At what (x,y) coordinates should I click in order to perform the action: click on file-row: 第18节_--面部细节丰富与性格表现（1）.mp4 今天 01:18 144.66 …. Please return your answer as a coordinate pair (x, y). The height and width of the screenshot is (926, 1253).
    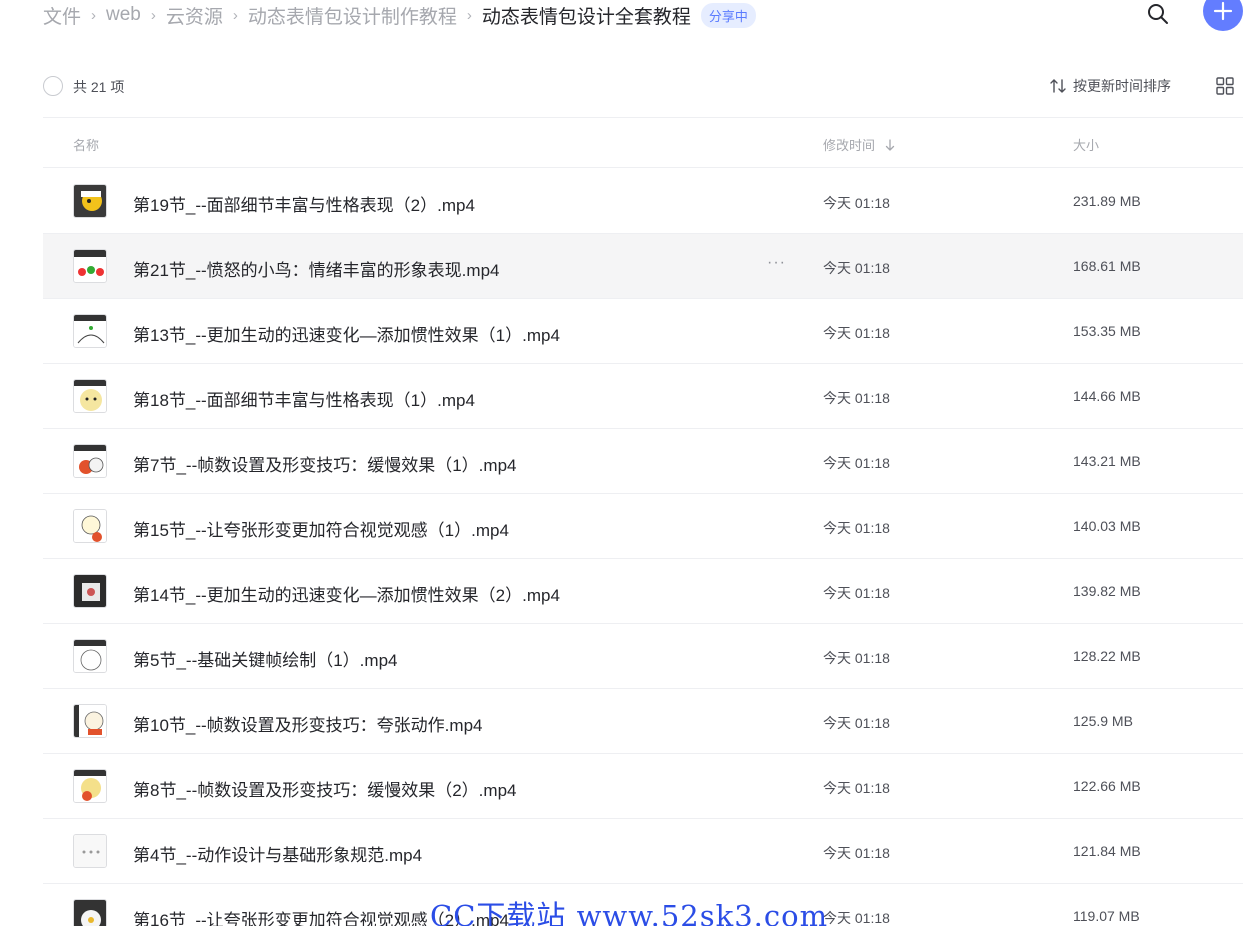
    Looking at the image, I should click on (643, 396).